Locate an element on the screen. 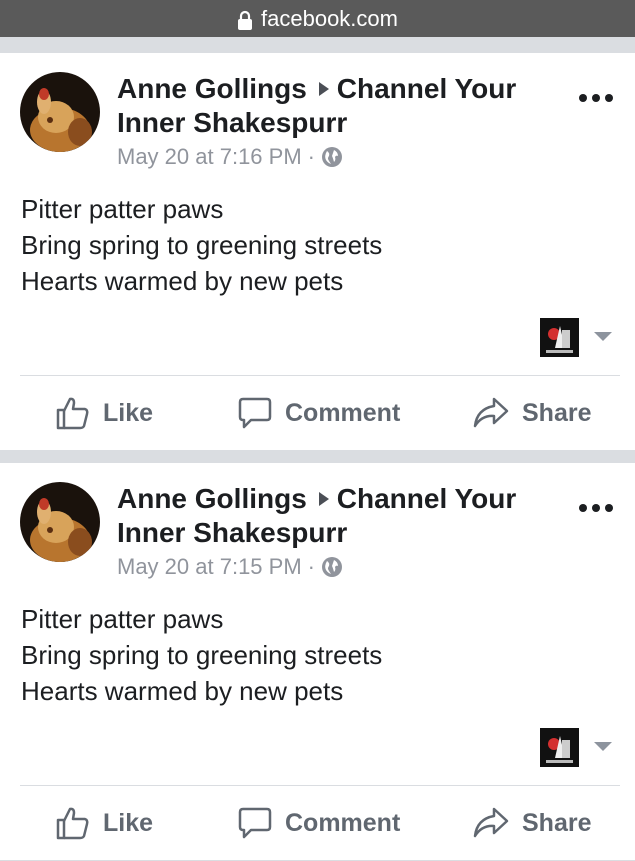 The image size is (635, 861). browser-url-bar: facebook.com is located at coordinates (317, 18).